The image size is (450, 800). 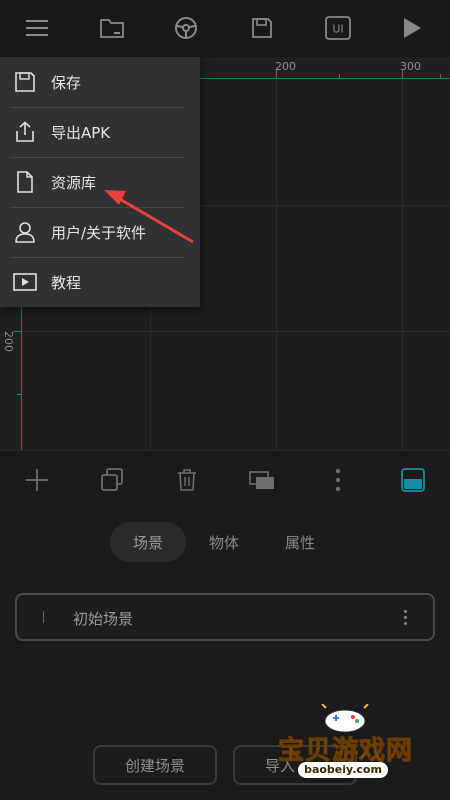 What do you see at coordinates (112, 480) in the screenshot?
I see `duplicate-icon` at bounding box center [112, 480].